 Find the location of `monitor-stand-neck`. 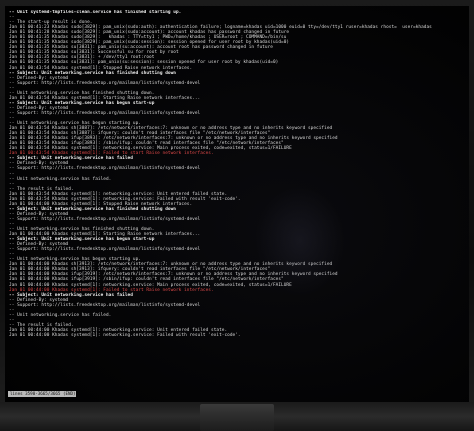

monitor-stand-neck is located at coordinates (237, 417).